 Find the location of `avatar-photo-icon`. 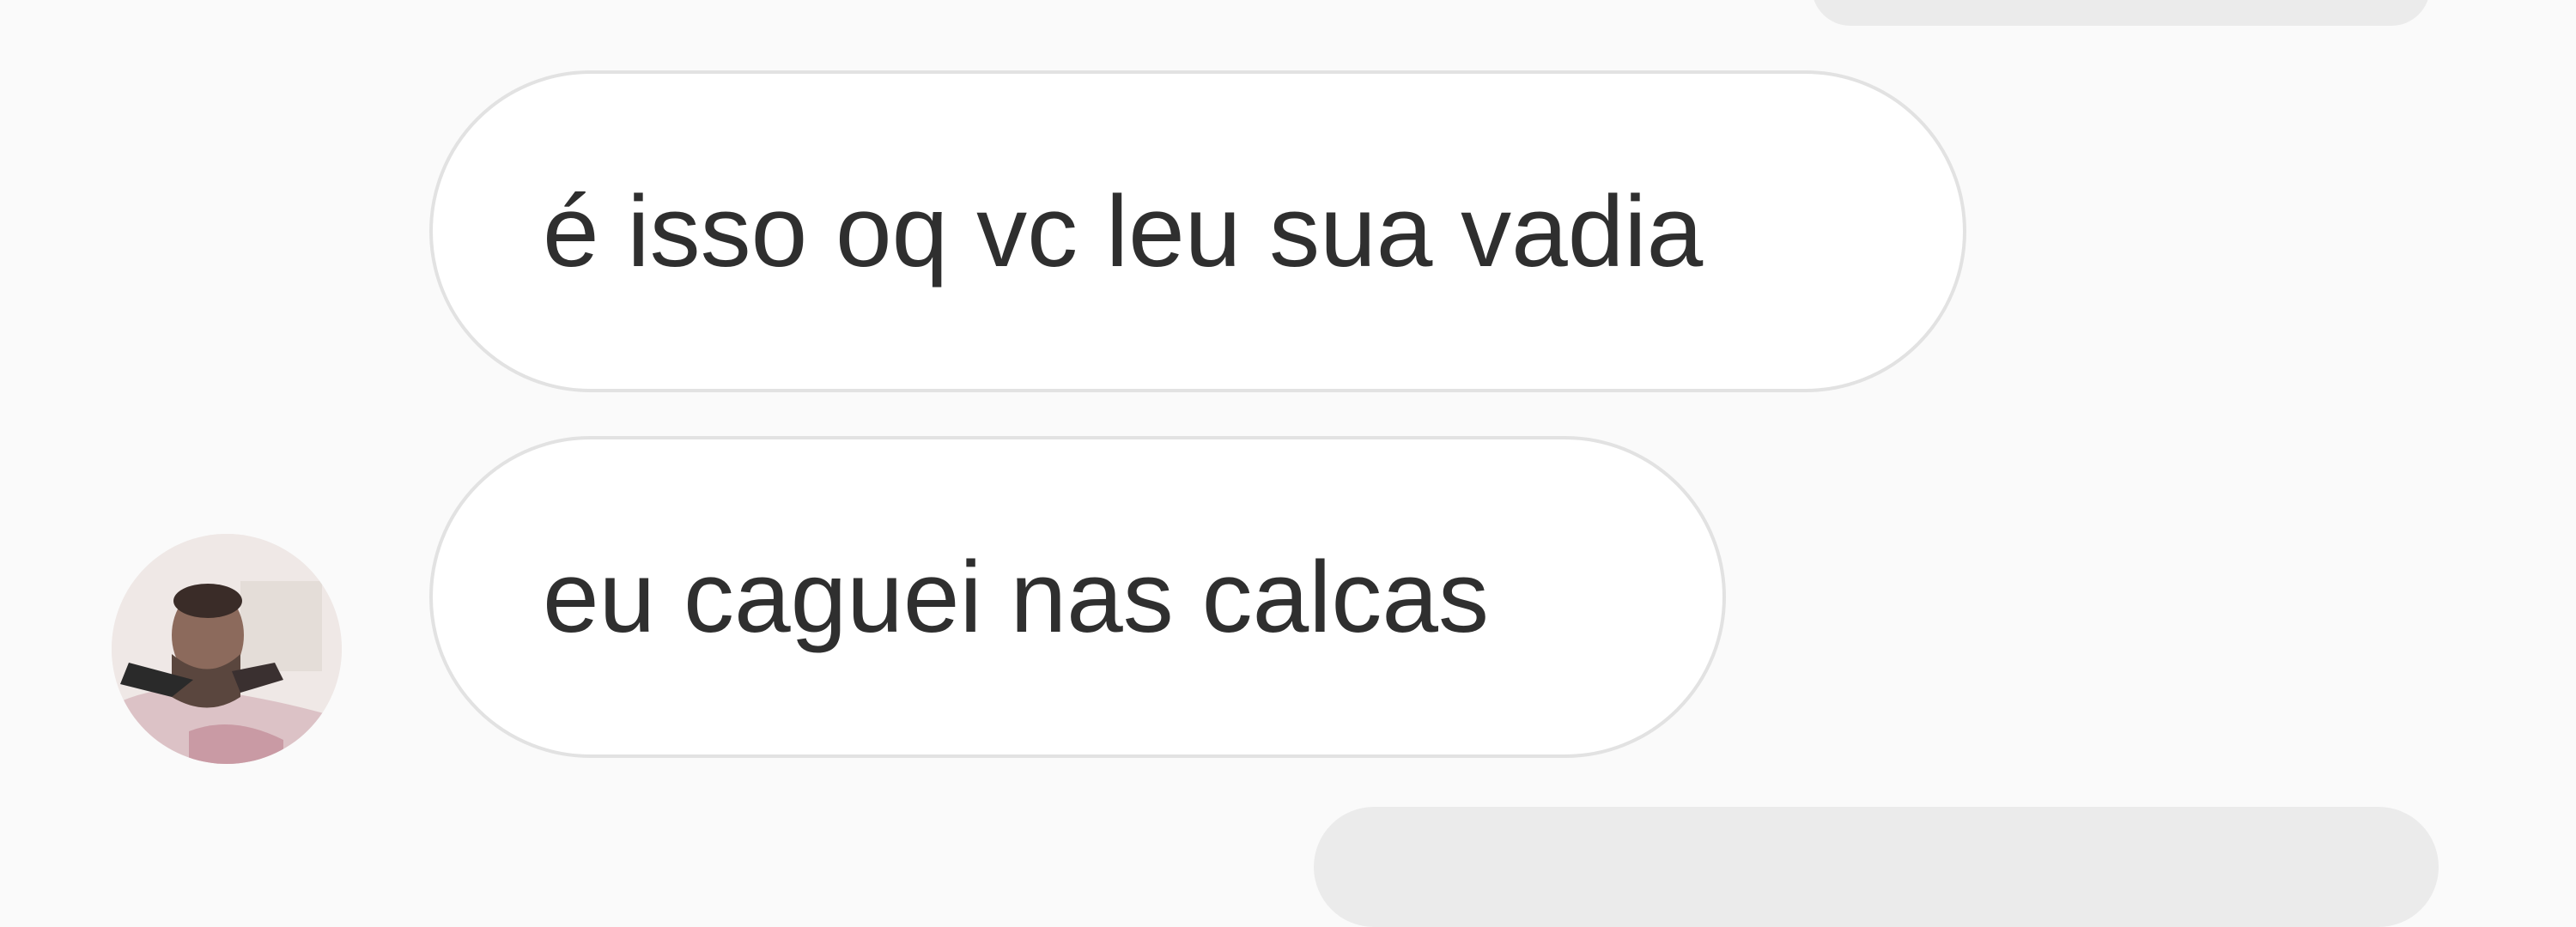

avatar-photo-icon is located at coordinates (227, 649).